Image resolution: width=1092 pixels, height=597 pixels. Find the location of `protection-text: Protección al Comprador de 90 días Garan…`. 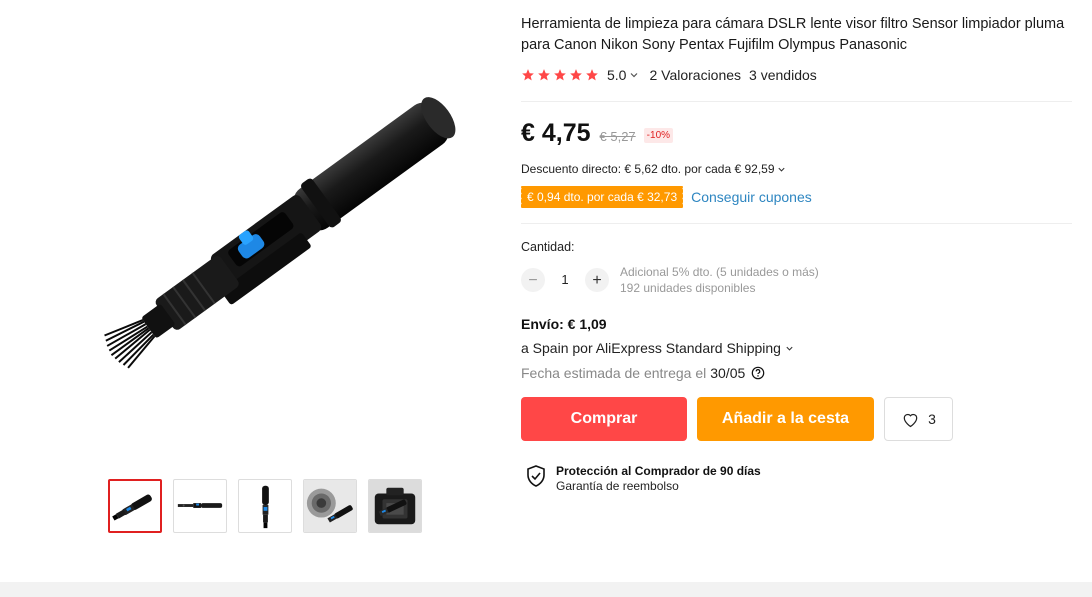

protection-text: Protección al Comprador de 90 días Garan… is located at coordinates (658, 479).